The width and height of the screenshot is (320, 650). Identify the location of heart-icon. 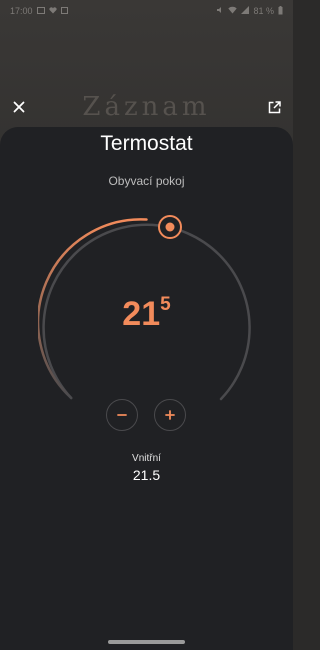
(52, 11).